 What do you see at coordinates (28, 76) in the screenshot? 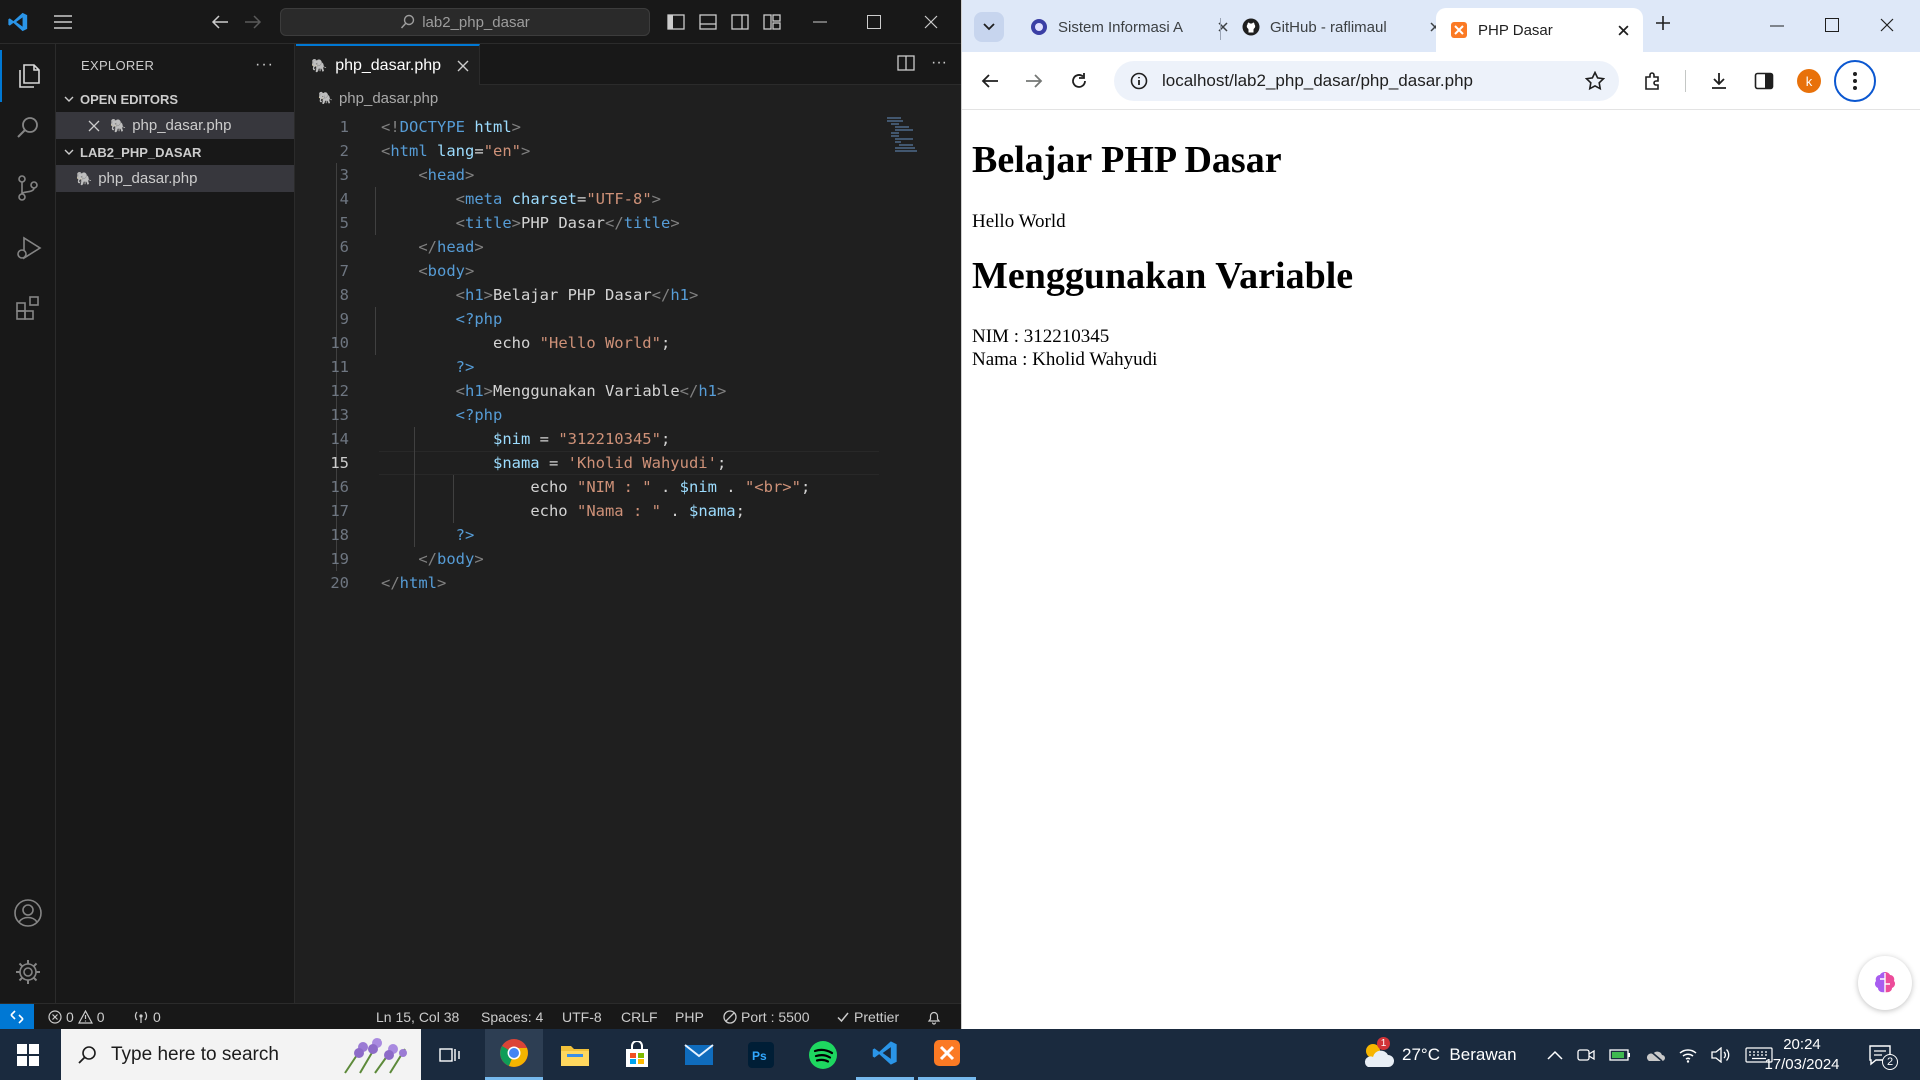
I see `explorer-icon` at bounding box center [28, 76].